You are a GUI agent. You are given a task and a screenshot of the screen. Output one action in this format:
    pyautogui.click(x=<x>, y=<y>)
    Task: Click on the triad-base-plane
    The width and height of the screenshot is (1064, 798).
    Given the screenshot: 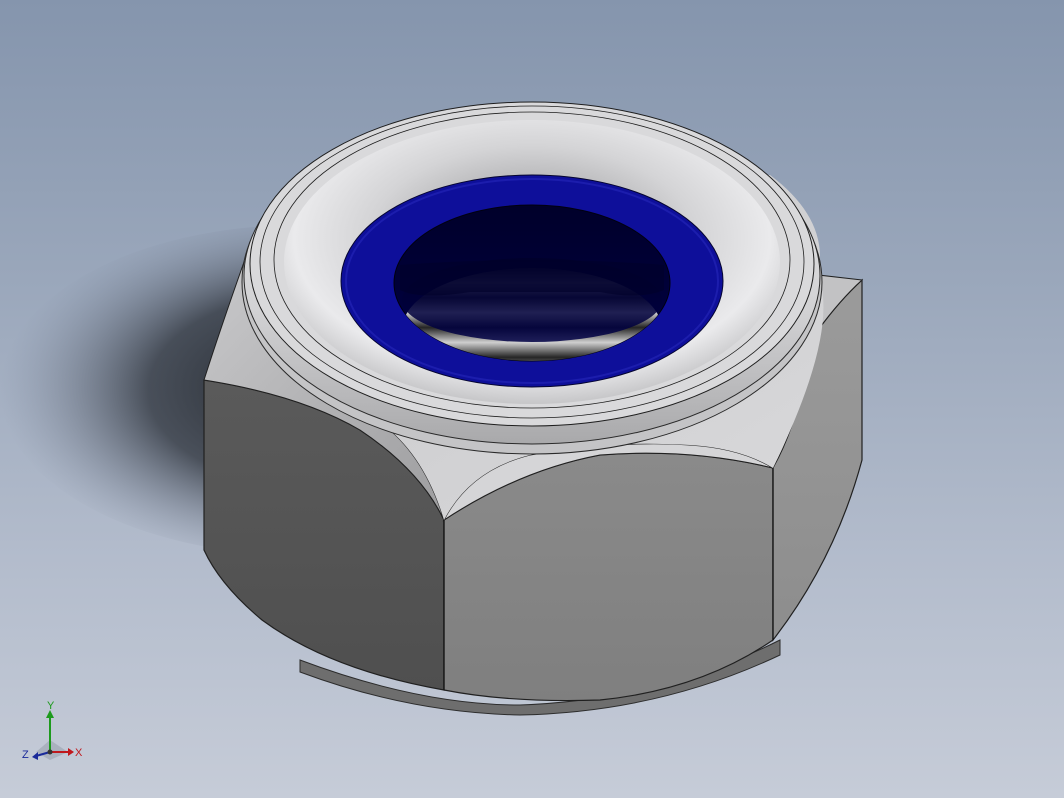 What is the action you would take?
    pyautogui.click(x=52, y=750)
    